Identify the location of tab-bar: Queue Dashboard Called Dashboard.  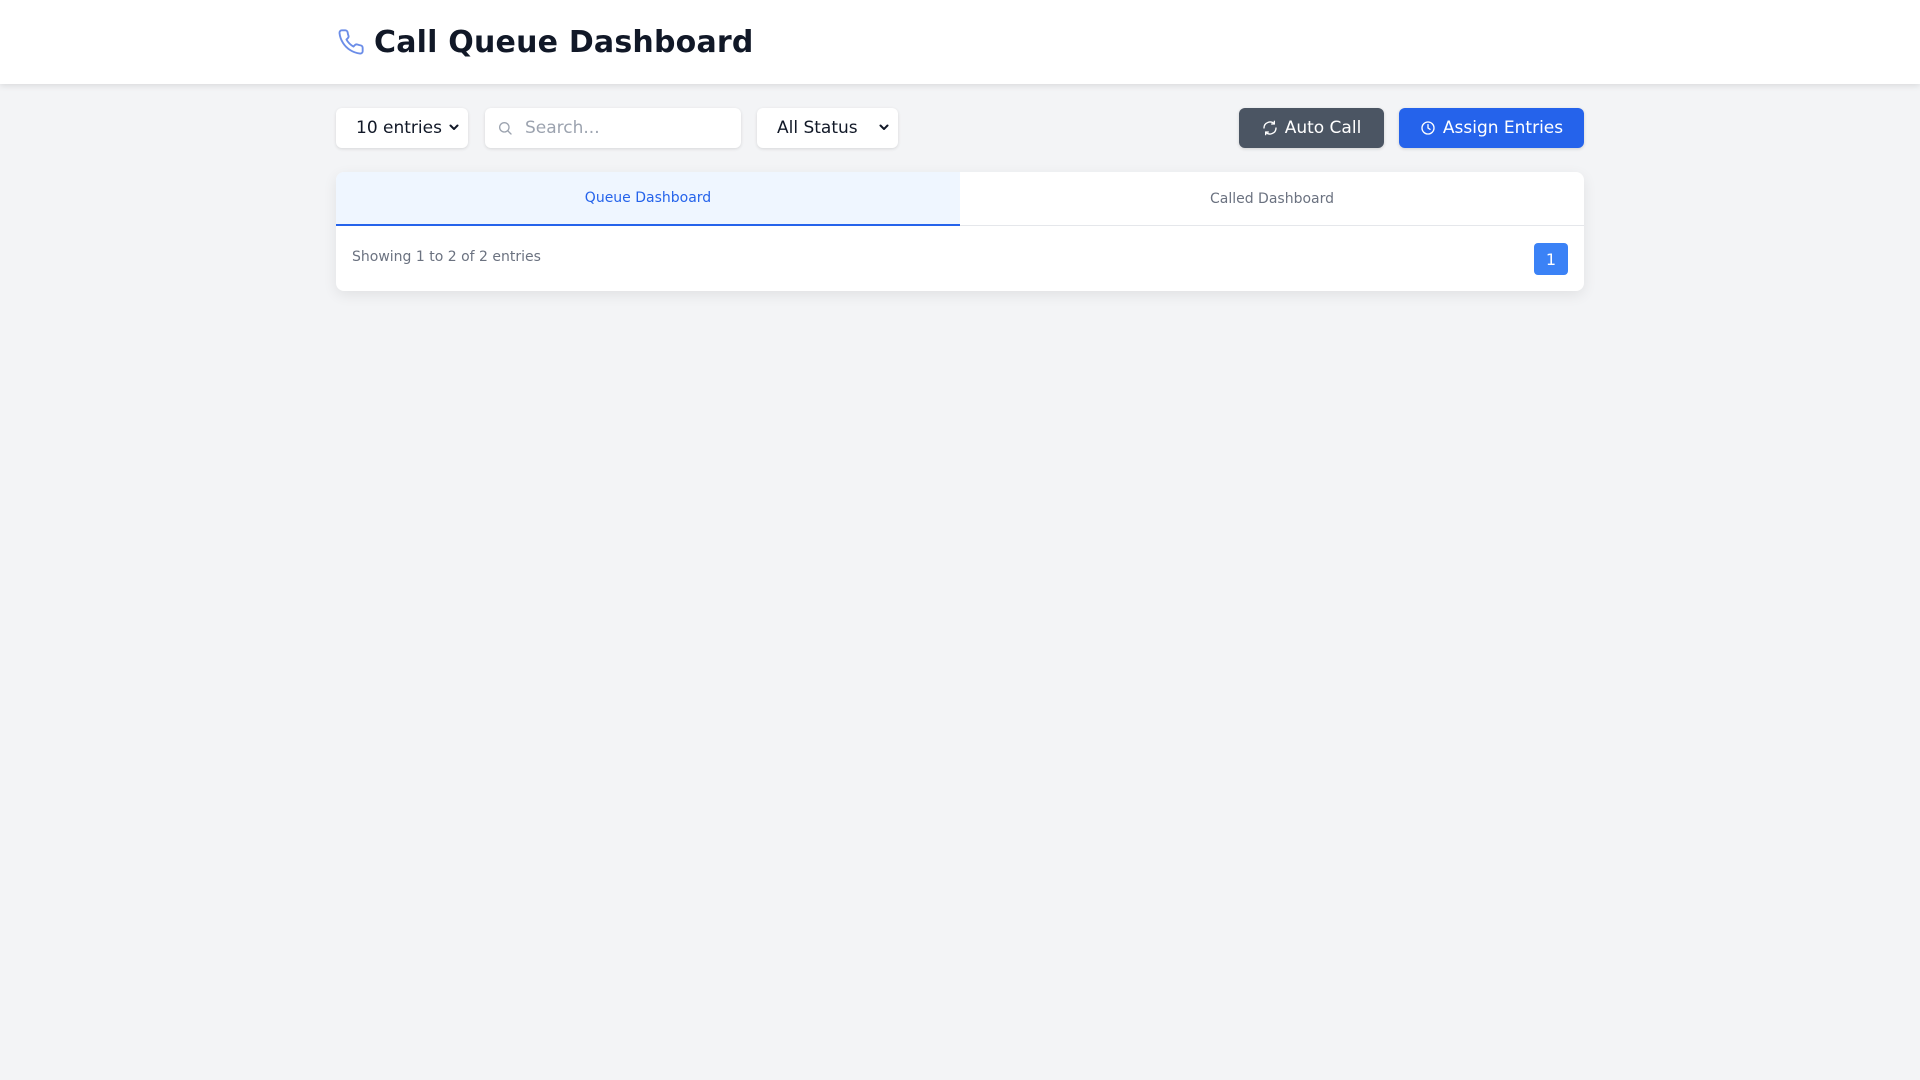
(960, 199).